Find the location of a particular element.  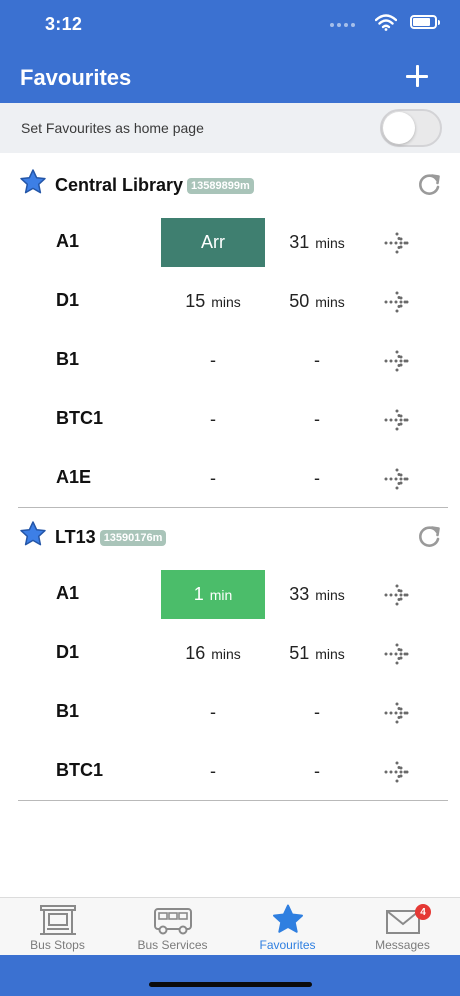

next-arrival-unit: min is located at coordinates (221, 594).